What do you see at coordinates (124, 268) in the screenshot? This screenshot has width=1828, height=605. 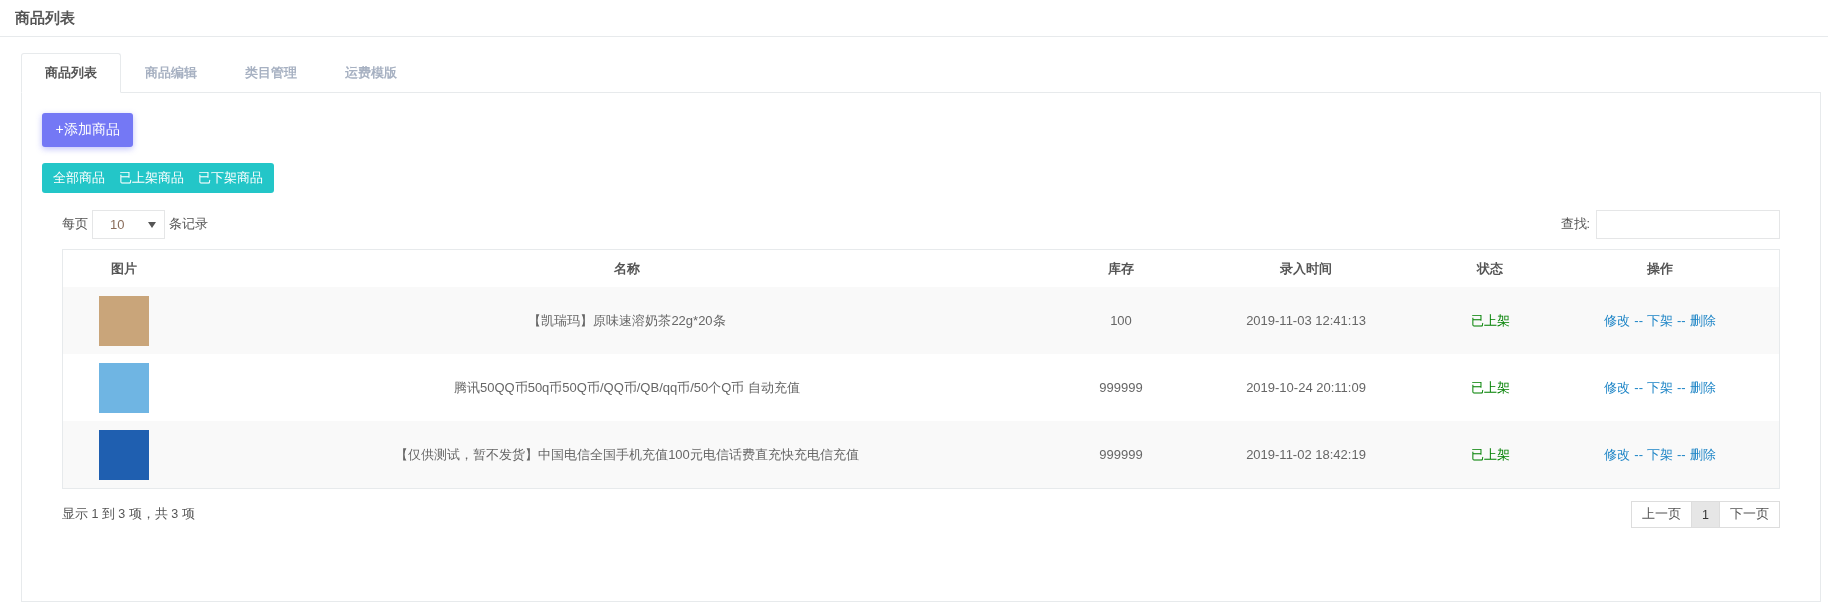 I see `column-header: 图片` at bounding box center [124, 268].